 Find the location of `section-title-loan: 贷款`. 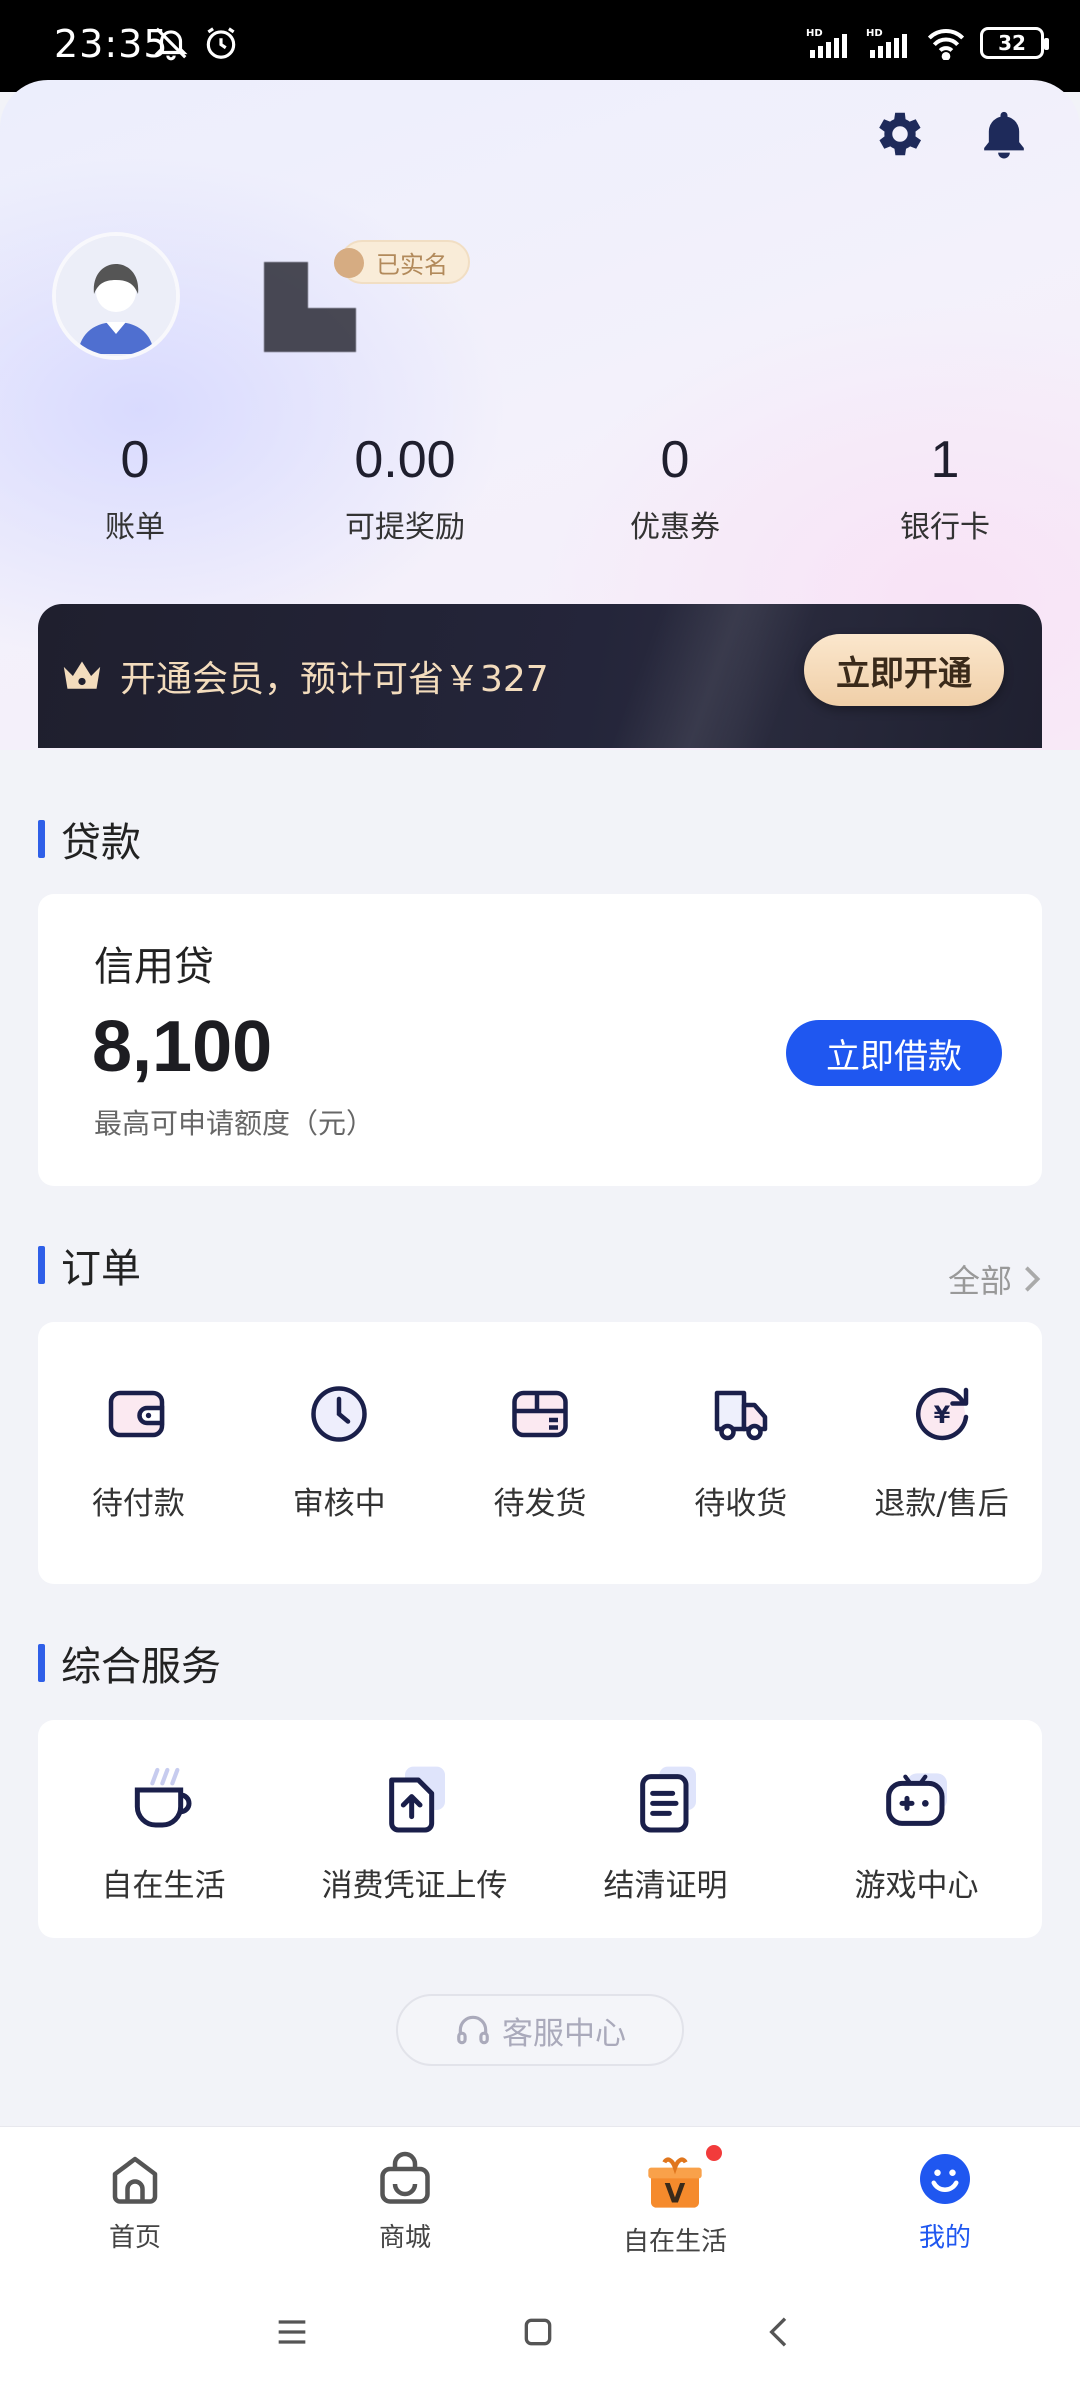

section-title-loan: 贷款 is located at coordinates (89, 839).